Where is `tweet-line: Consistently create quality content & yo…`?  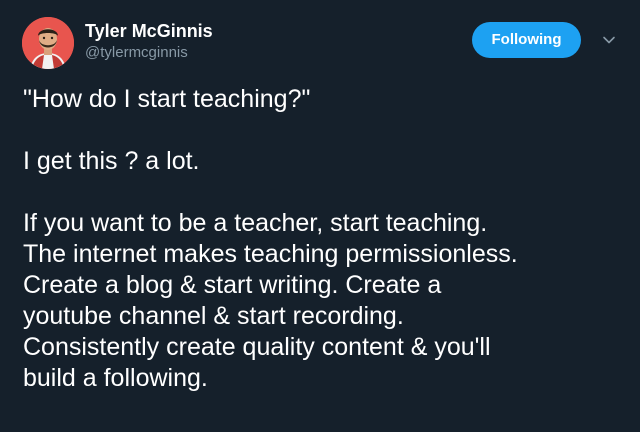
tweet-line: Consistently create quality content & yo… is located at coordinates (257, 347).